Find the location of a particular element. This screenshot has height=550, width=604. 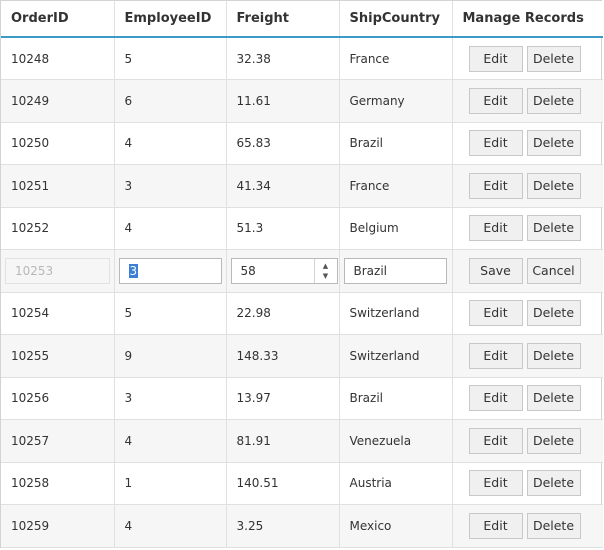

header-ship-country: ShipCountry is located at coordinates (396, 19).